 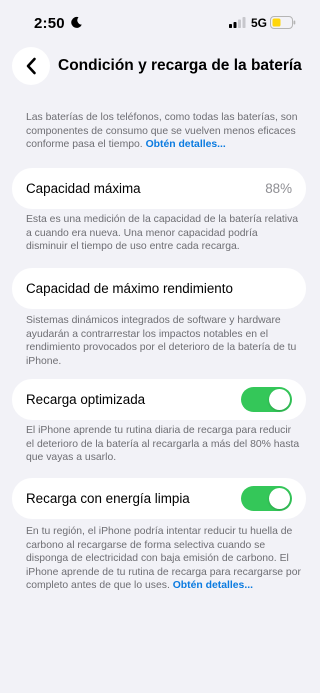 I want to click on cellular-signal-icon, so click(x=237, y=22).